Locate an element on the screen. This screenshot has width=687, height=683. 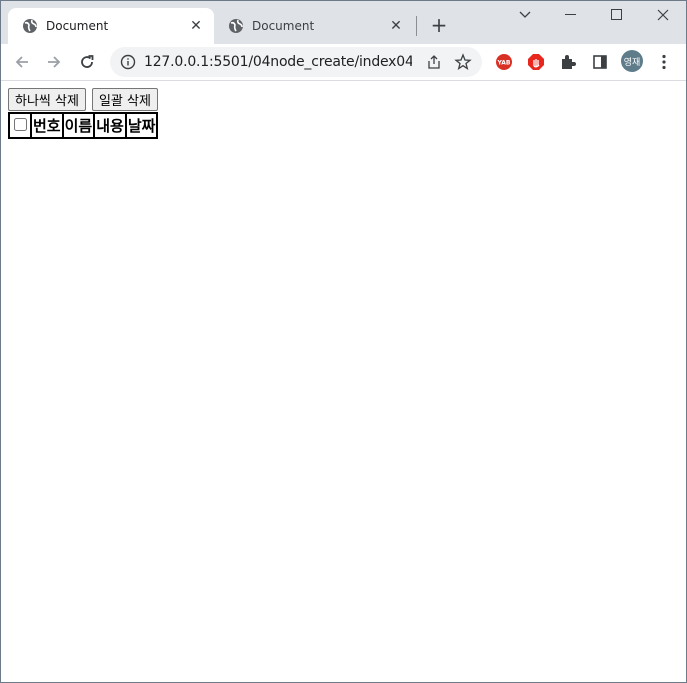
forward-icon is located at coordinates (54, 62).